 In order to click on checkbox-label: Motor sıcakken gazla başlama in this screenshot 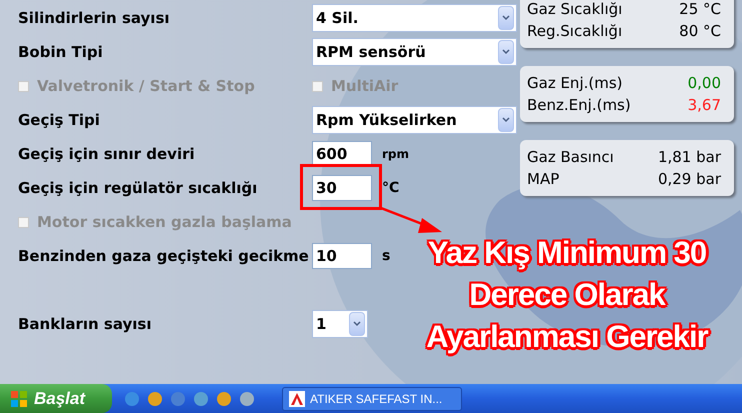, I will do `click(164, 222)`.